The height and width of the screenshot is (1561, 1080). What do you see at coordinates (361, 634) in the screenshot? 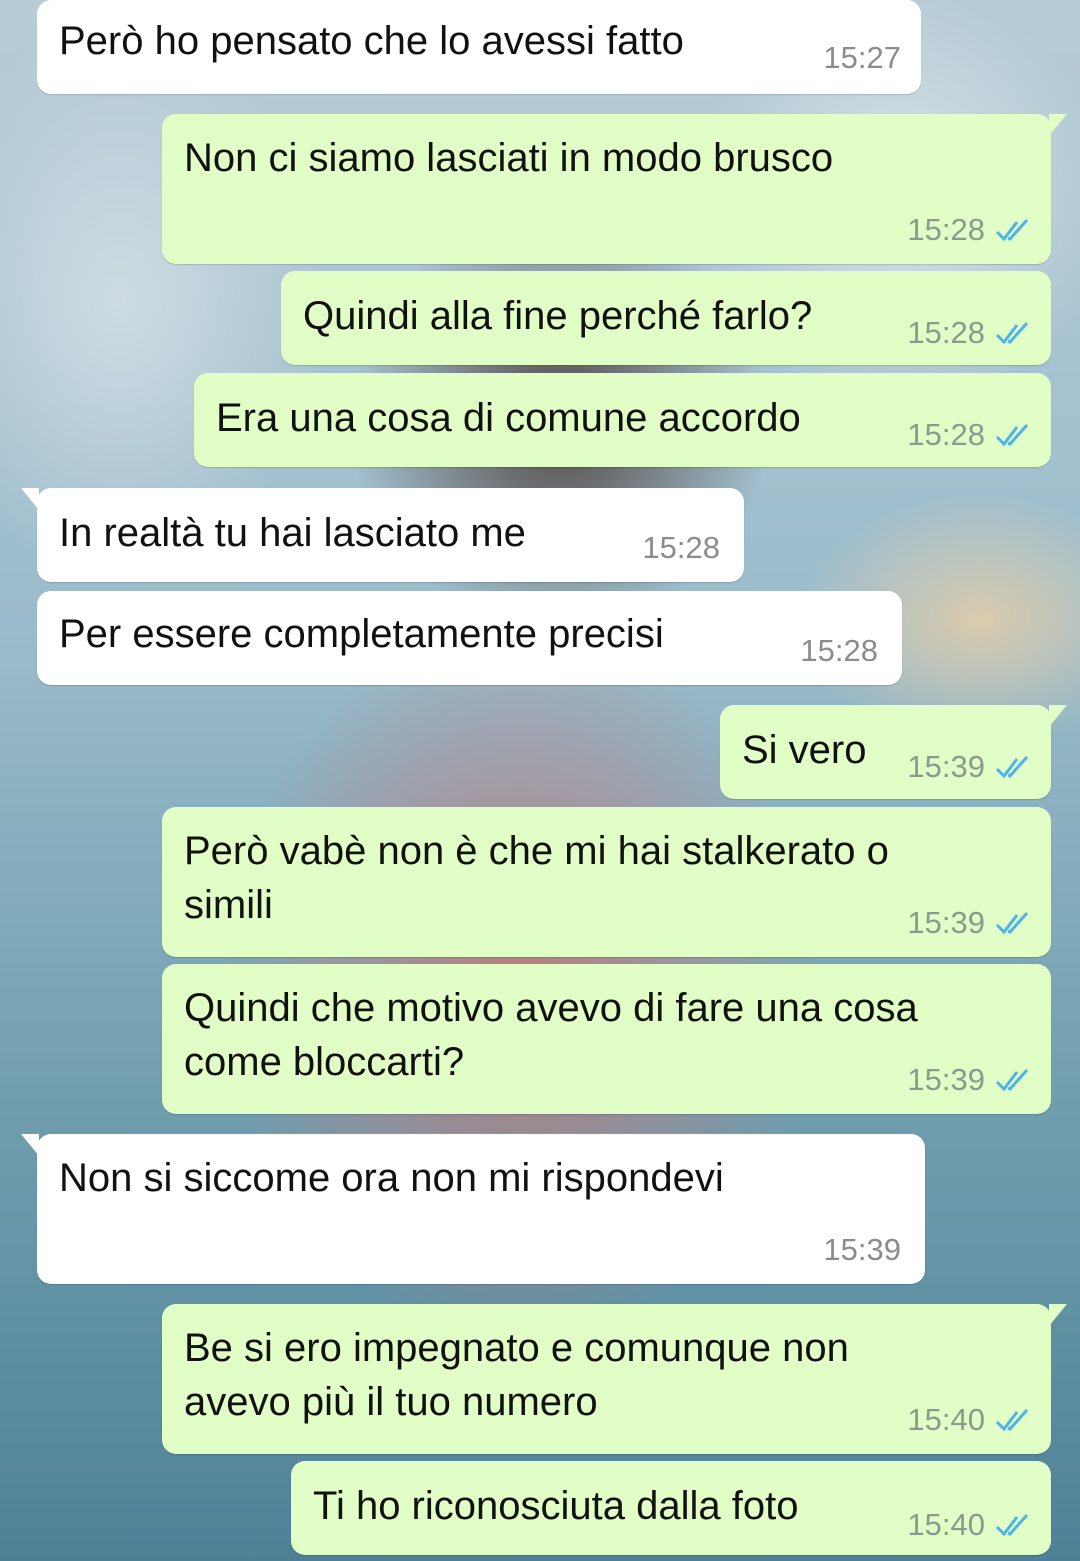
I see `message-text: Per essere completamente precisi` at bounding box center [361, 634].